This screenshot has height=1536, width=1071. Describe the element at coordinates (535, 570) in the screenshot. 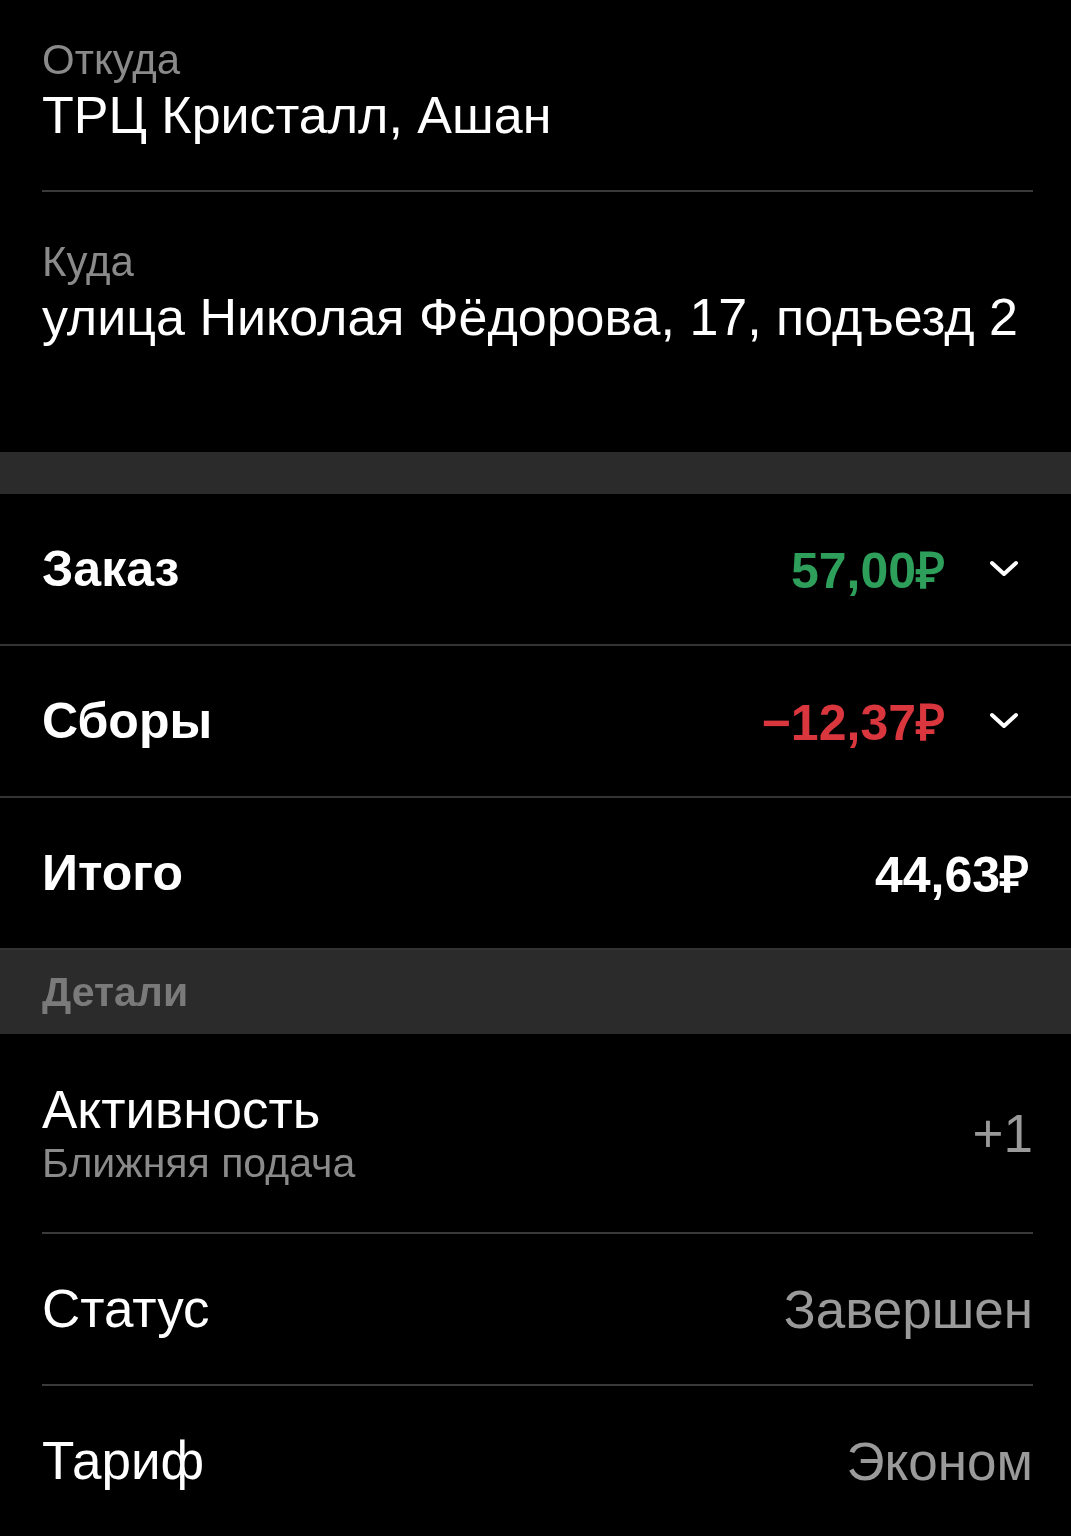

I see `summary-row: Заказ 57,00₽` at that location.